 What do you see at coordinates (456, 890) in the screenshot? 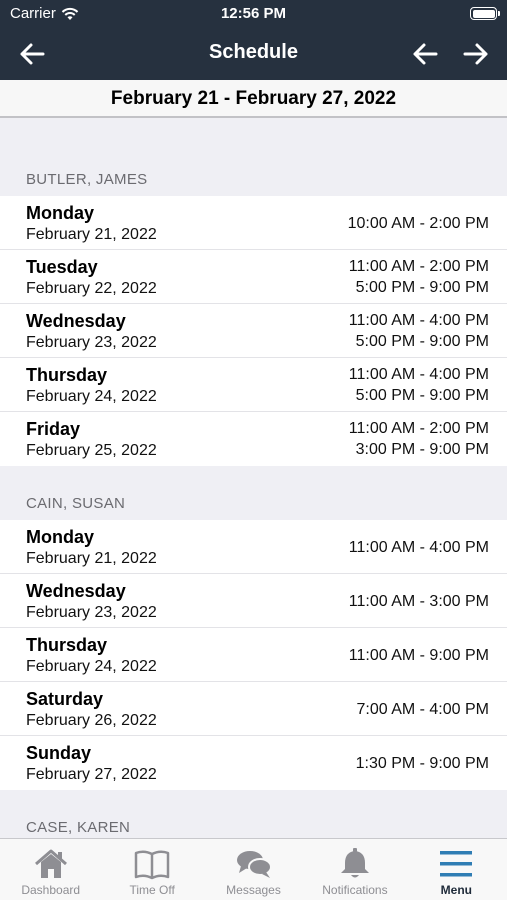
I see `tab-label: Menu` at bounding box center [456, 890].